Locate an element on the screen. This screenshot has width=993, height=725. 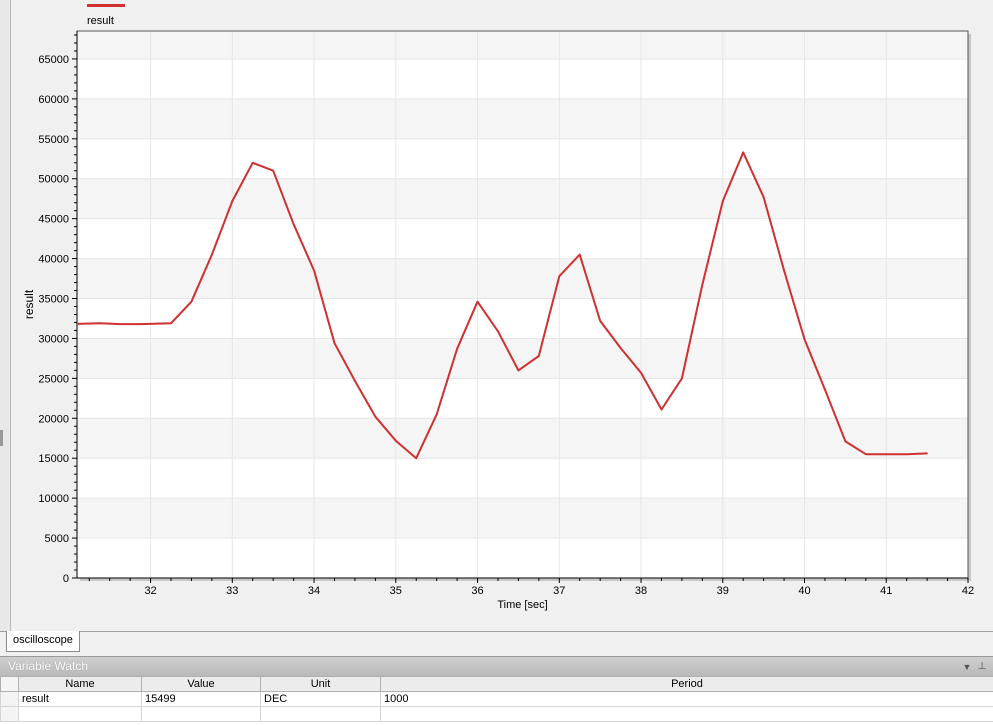
x-tick-label: 40 is located at coordinates (804, 591).